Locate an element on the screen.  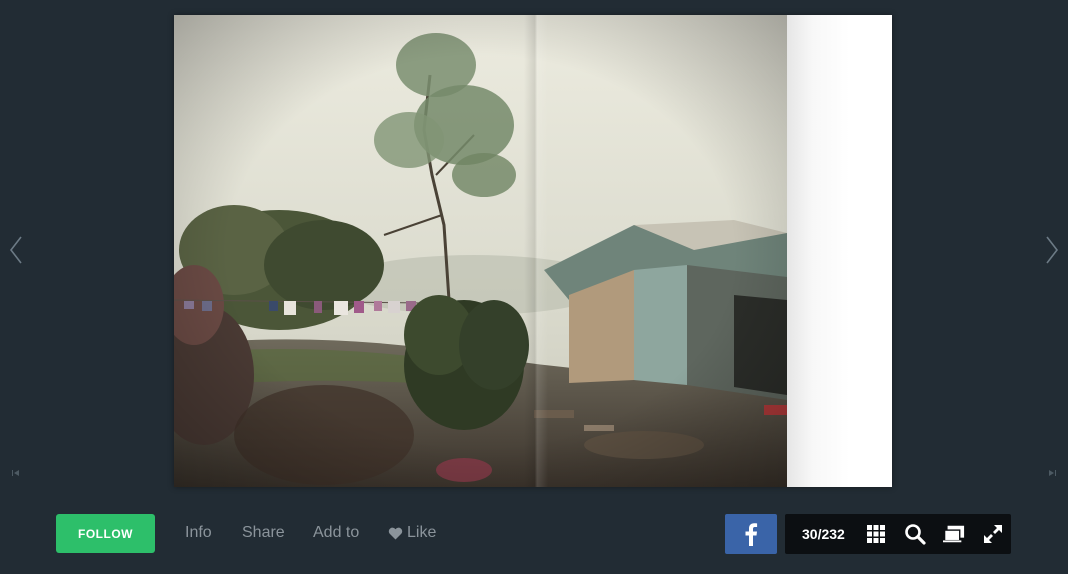
like-link: Like is located at coordinates (412, 533).